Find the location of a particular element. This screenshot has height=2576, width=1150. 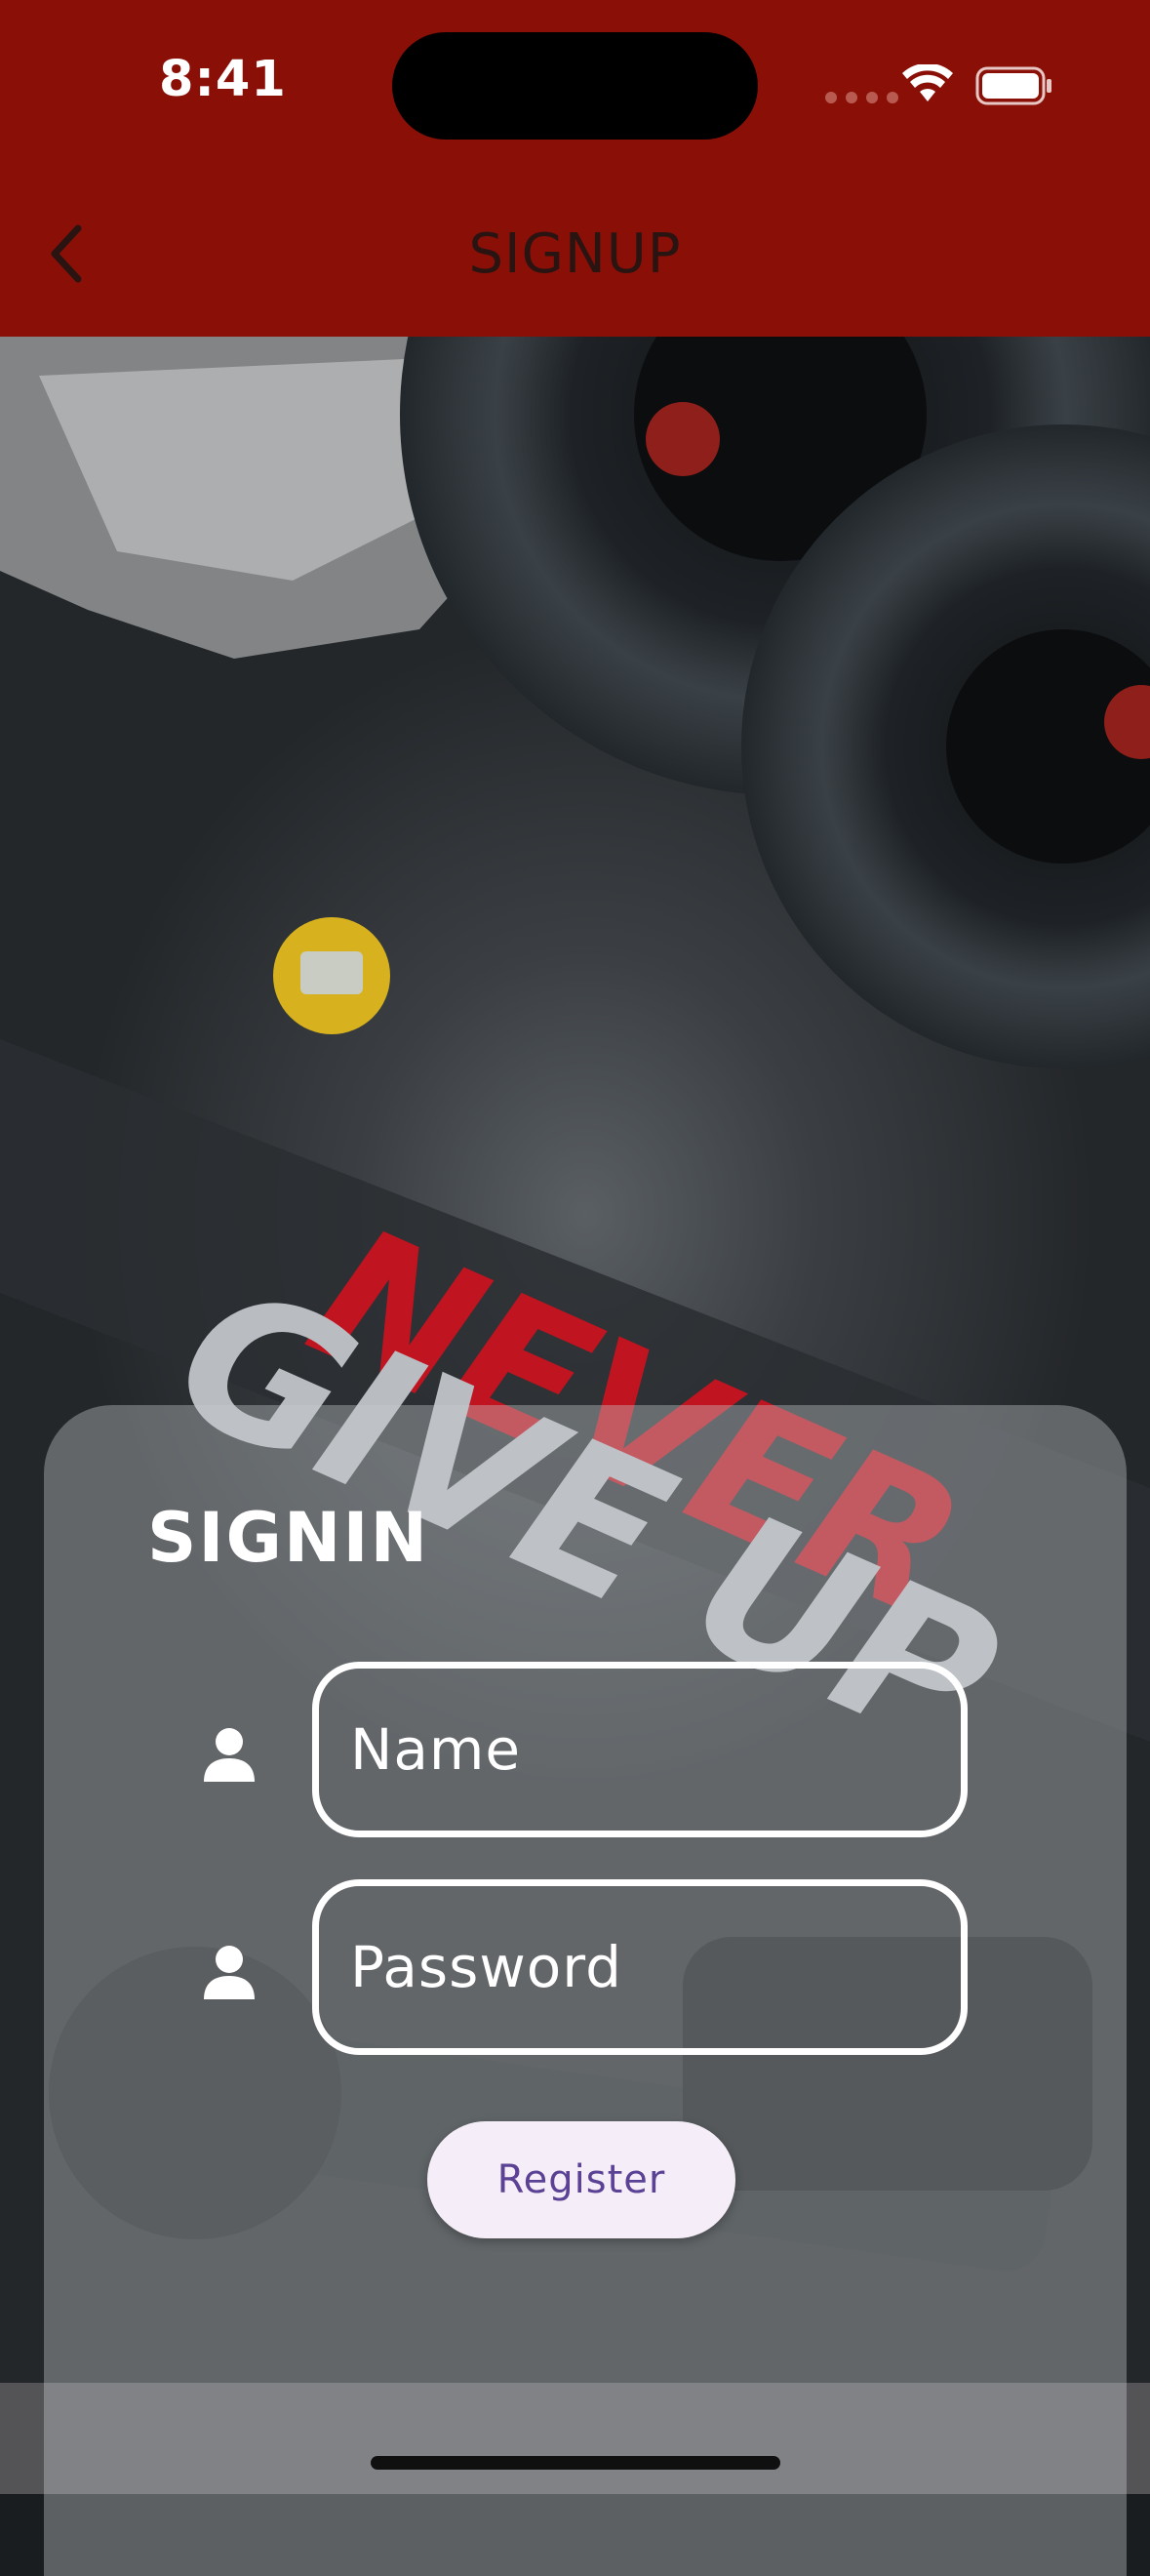

register-button: Register is located at coordinates (581, 2179).